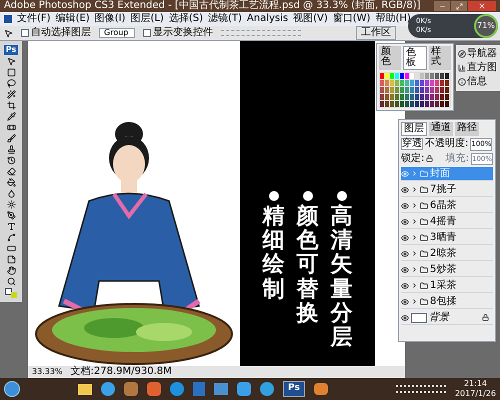  Describe the element at coordinates (415, 58) in the screenshot. I see `panel-tab: 色板` at that location.